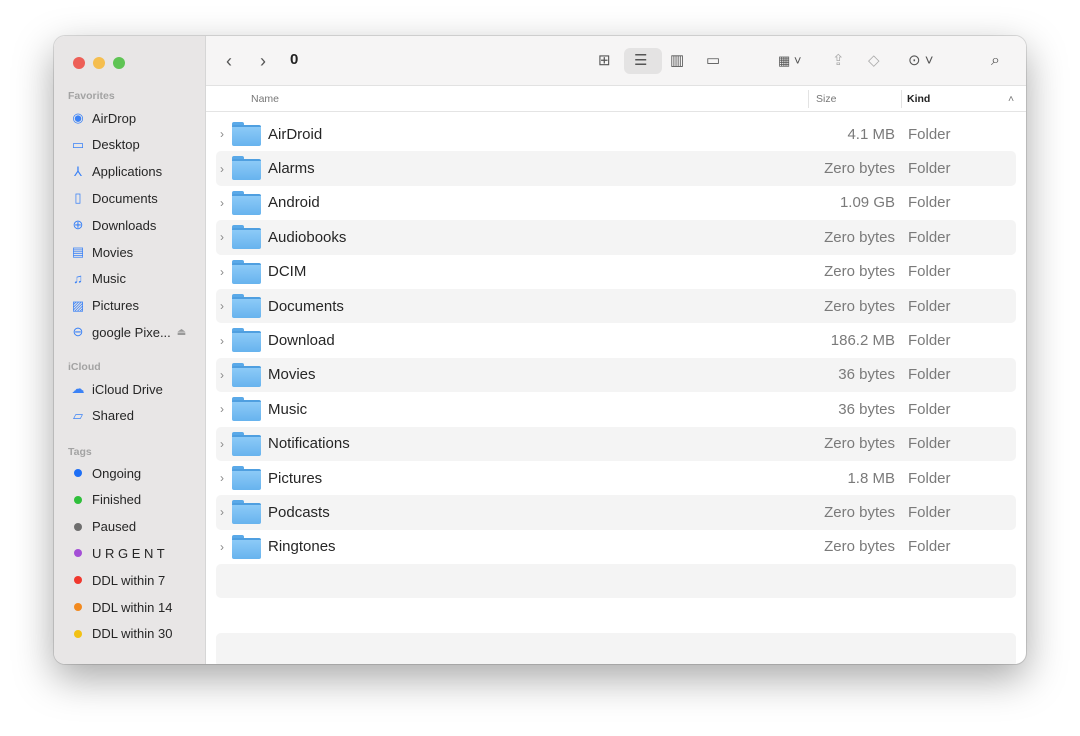  What do you see at coordinates (616, 272) in the screenshot?
I see `file-row: › DCIM Zero bytes Folder` at bounding box center [616, 272].